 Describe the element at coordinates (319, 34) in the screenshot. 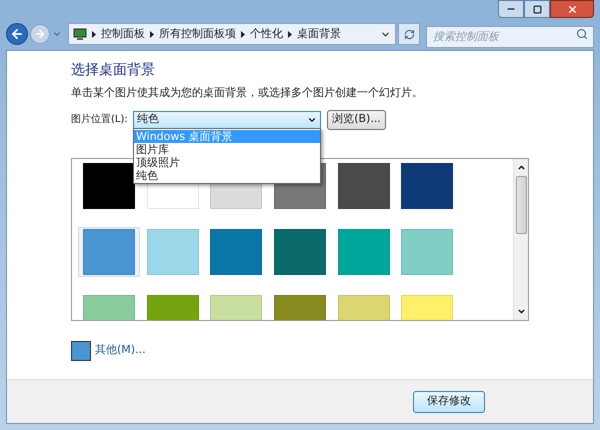

I see `breadcrumb: 桌面背景` at that location.